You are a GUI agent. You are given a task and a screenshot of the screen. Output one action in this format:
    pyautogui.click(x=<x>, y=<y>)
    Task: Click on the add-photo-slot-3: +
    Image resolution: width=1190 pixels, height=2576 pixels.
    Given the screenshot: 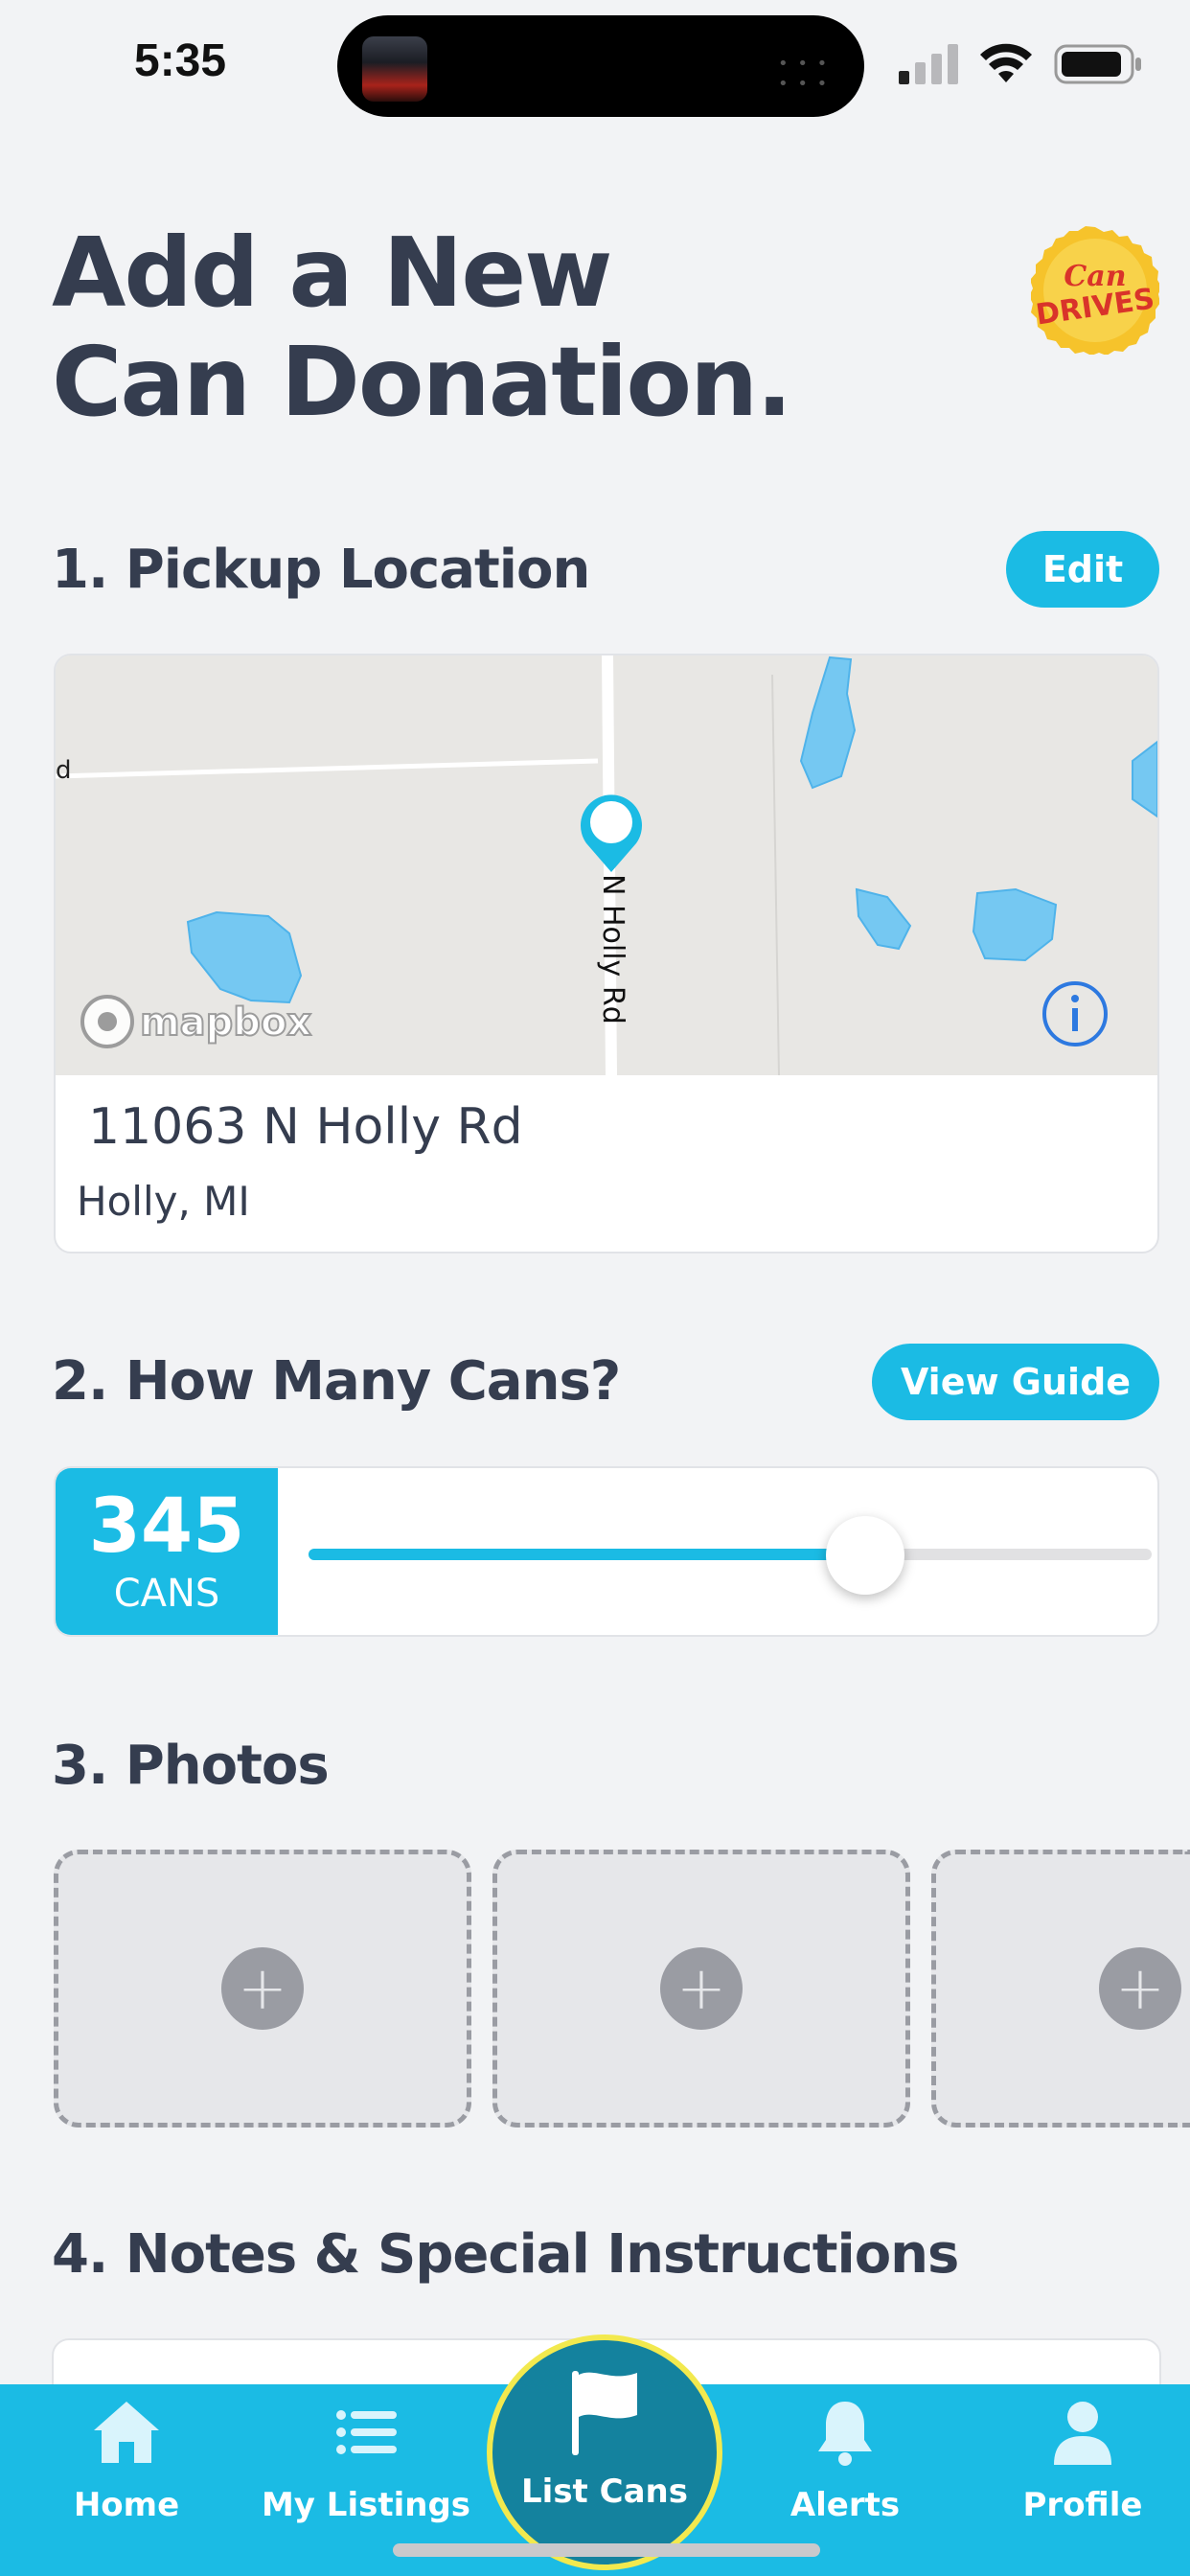 What is the action you would take?
    pyautogui.click(x=1061, y=1989)
    